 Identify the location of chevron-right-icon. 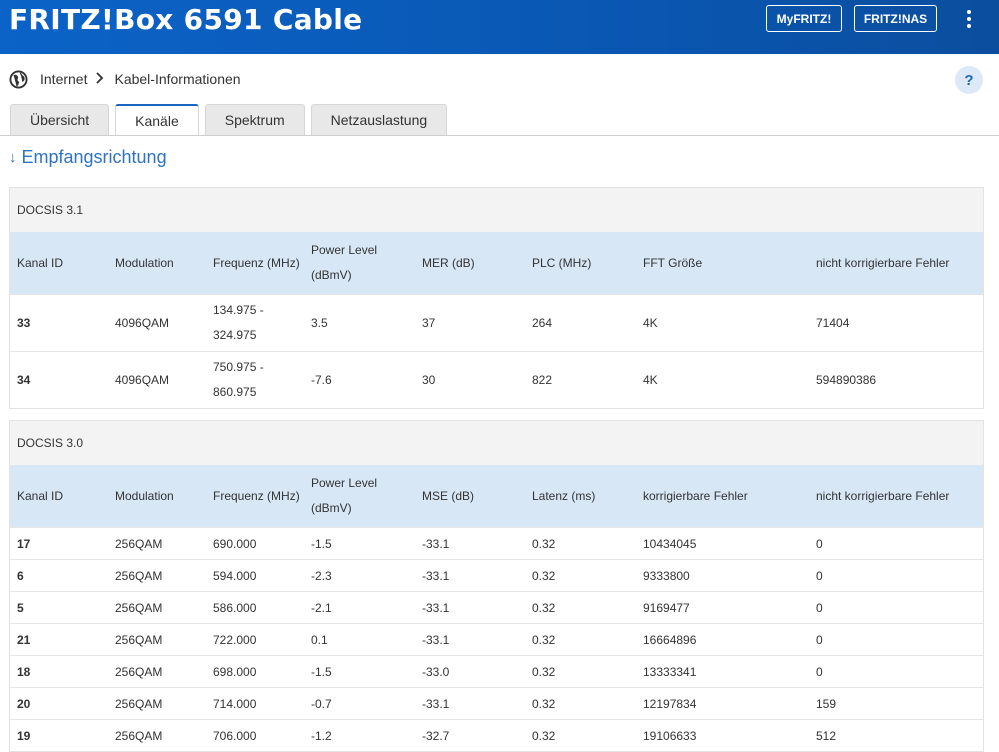
(99, 79).